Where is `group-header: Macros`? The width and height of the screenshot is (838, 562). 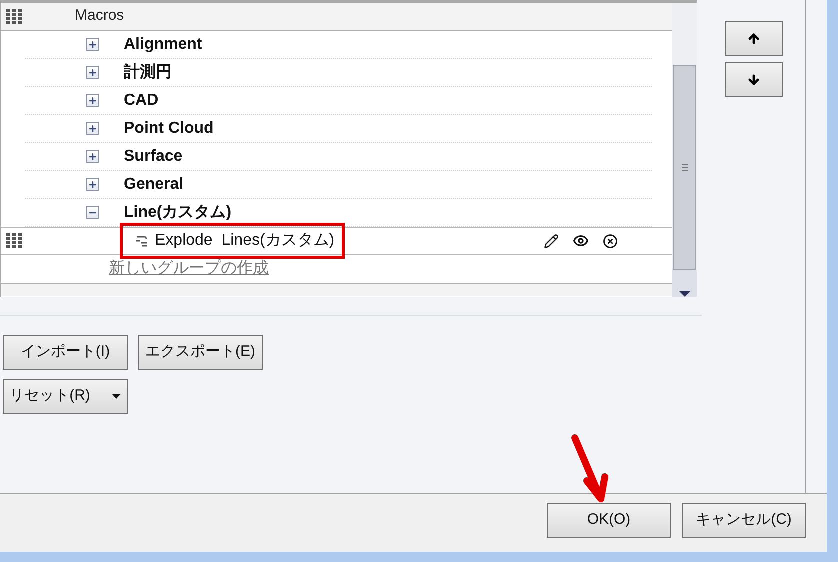 group-header: Macros is located at coordinates (336, 17).